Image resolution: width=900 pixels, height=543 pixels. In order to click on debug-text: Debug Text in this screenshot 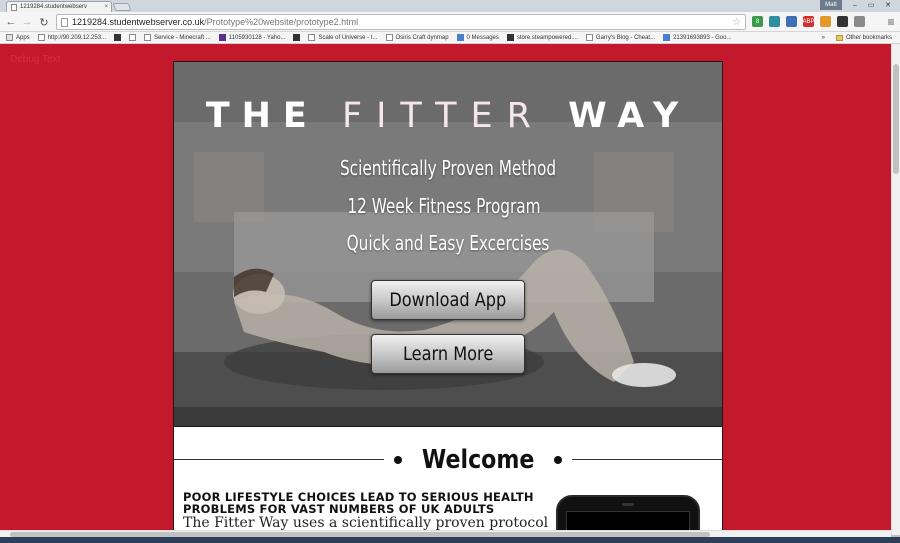, I will do `click(35, 59)`.